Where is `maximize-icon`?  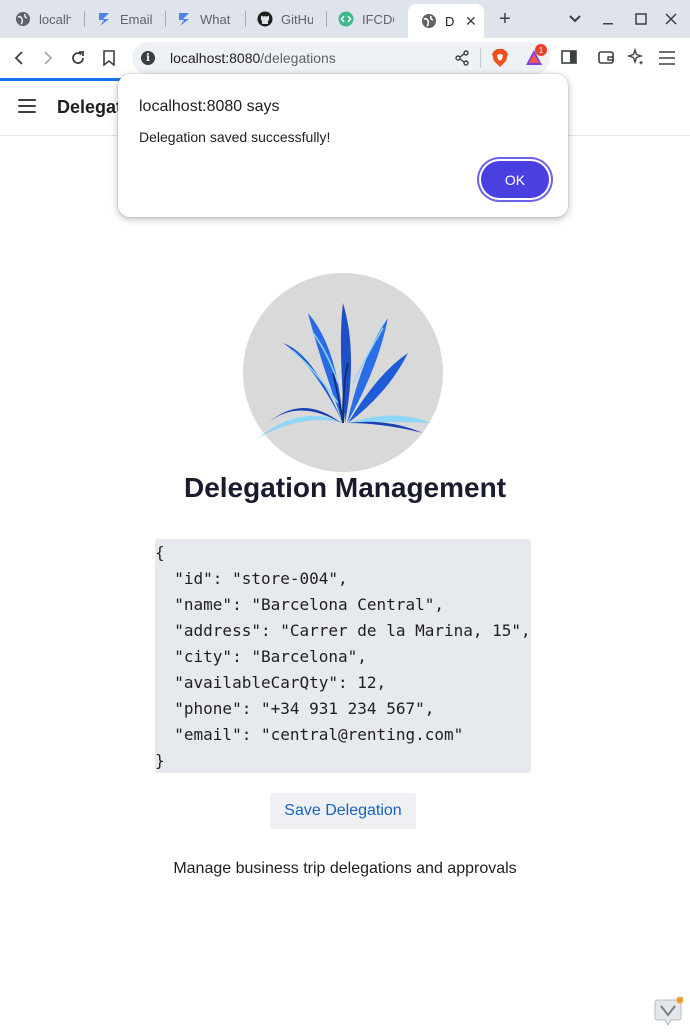
maximize-icon is located at coordinates (641, 19).